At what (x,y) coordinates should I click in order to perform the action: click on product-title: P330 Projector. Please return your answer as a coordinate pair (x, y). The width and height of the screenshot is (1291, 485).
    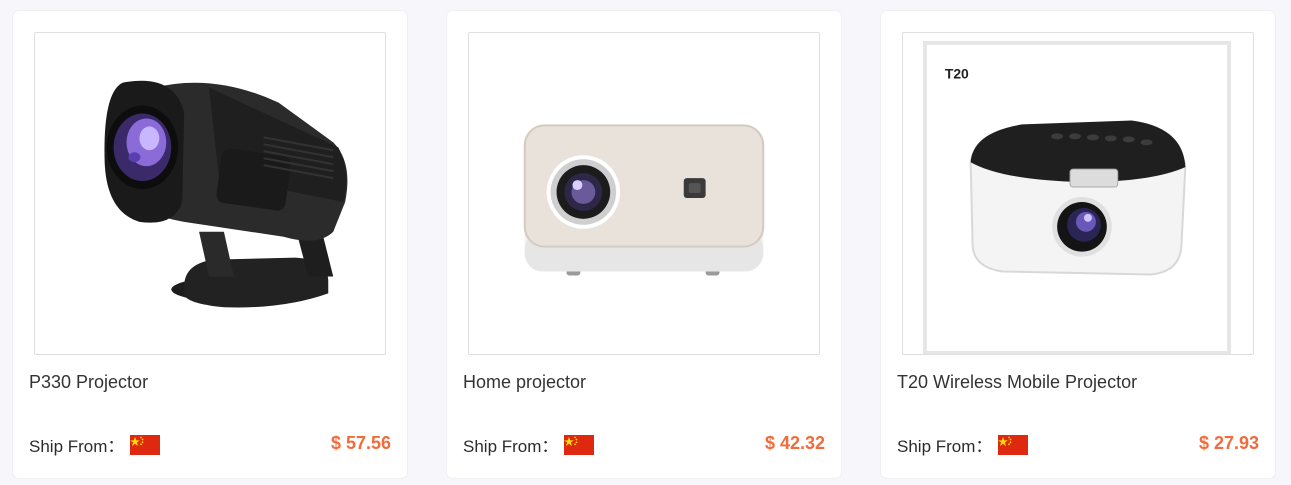
    Looking at the image, I should click on (88, 382).